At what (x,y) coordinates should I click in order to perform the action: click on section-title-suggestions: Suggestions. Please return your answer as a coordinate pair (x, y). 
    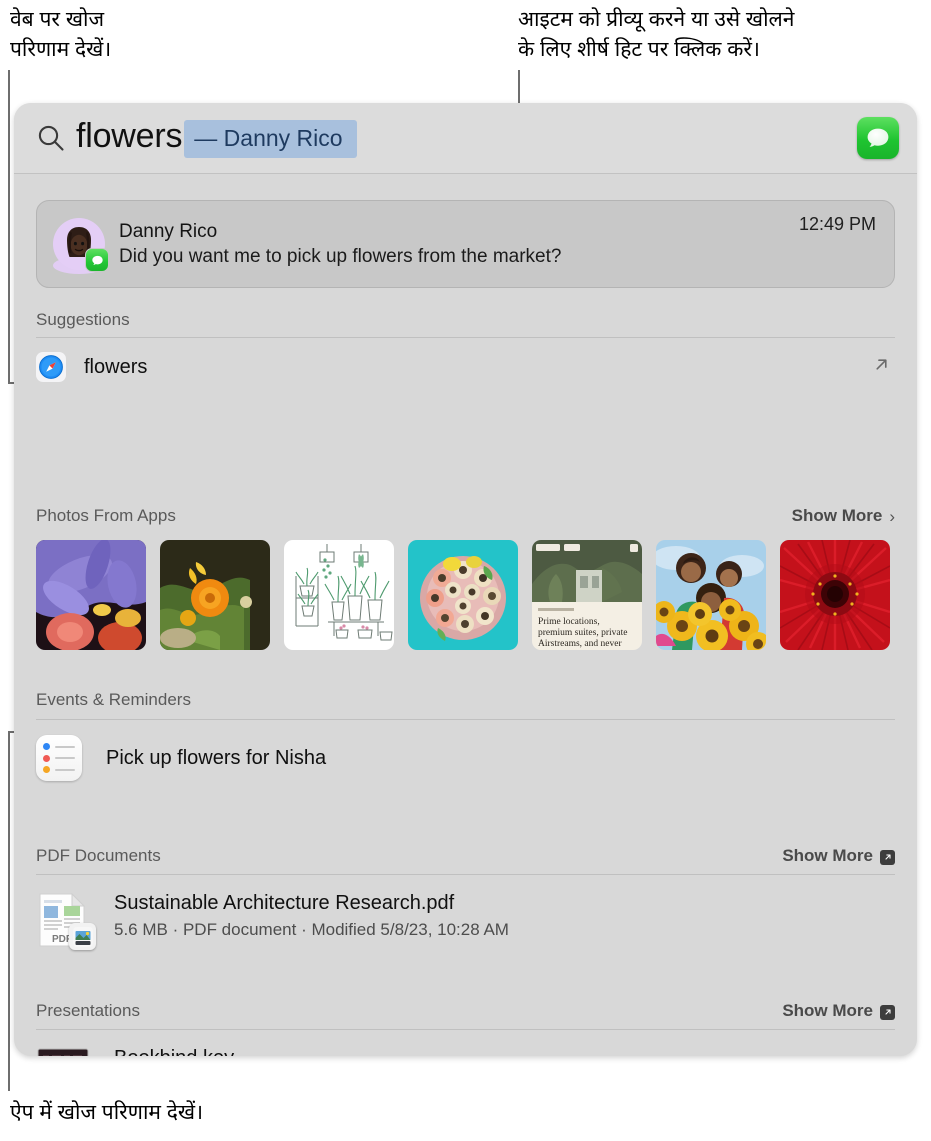
    Looking at the image, I should click on (83, 319).